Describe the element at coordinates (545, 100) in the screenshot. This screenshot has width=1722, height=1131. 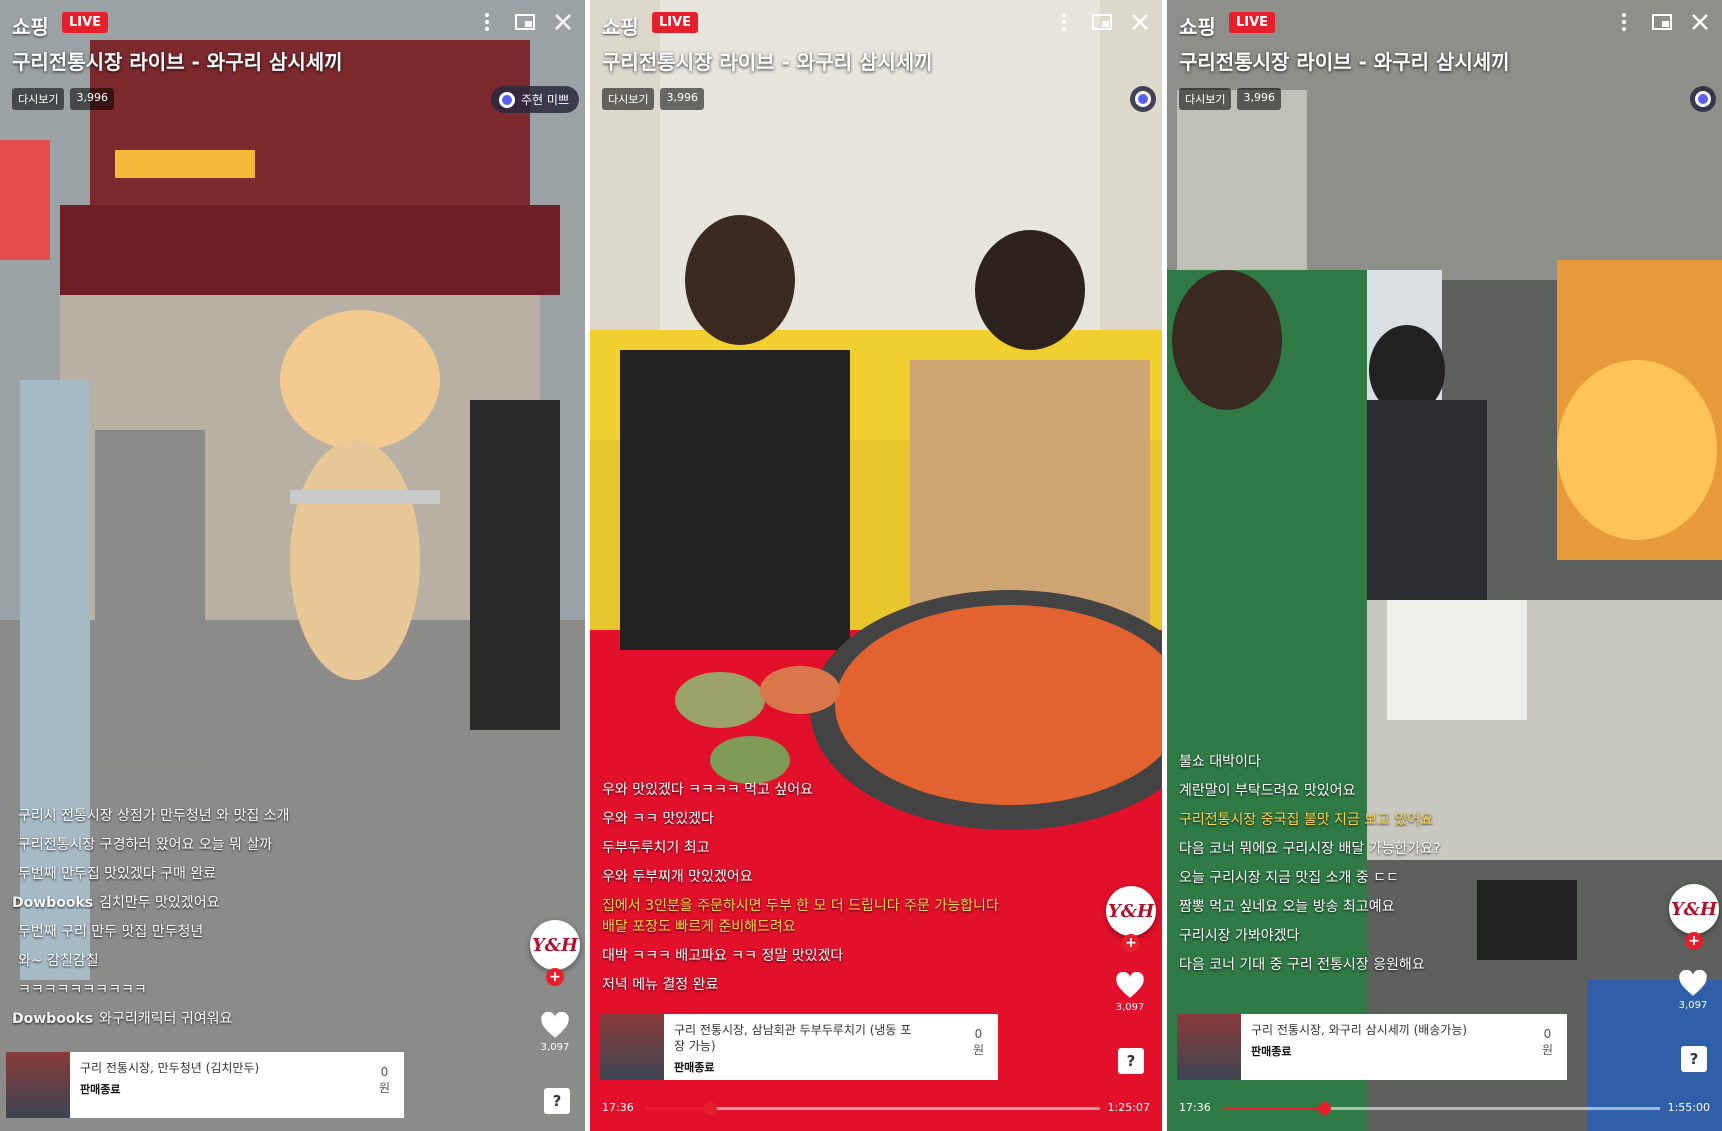
I see `host-name: 주현 미쁘` at that location.